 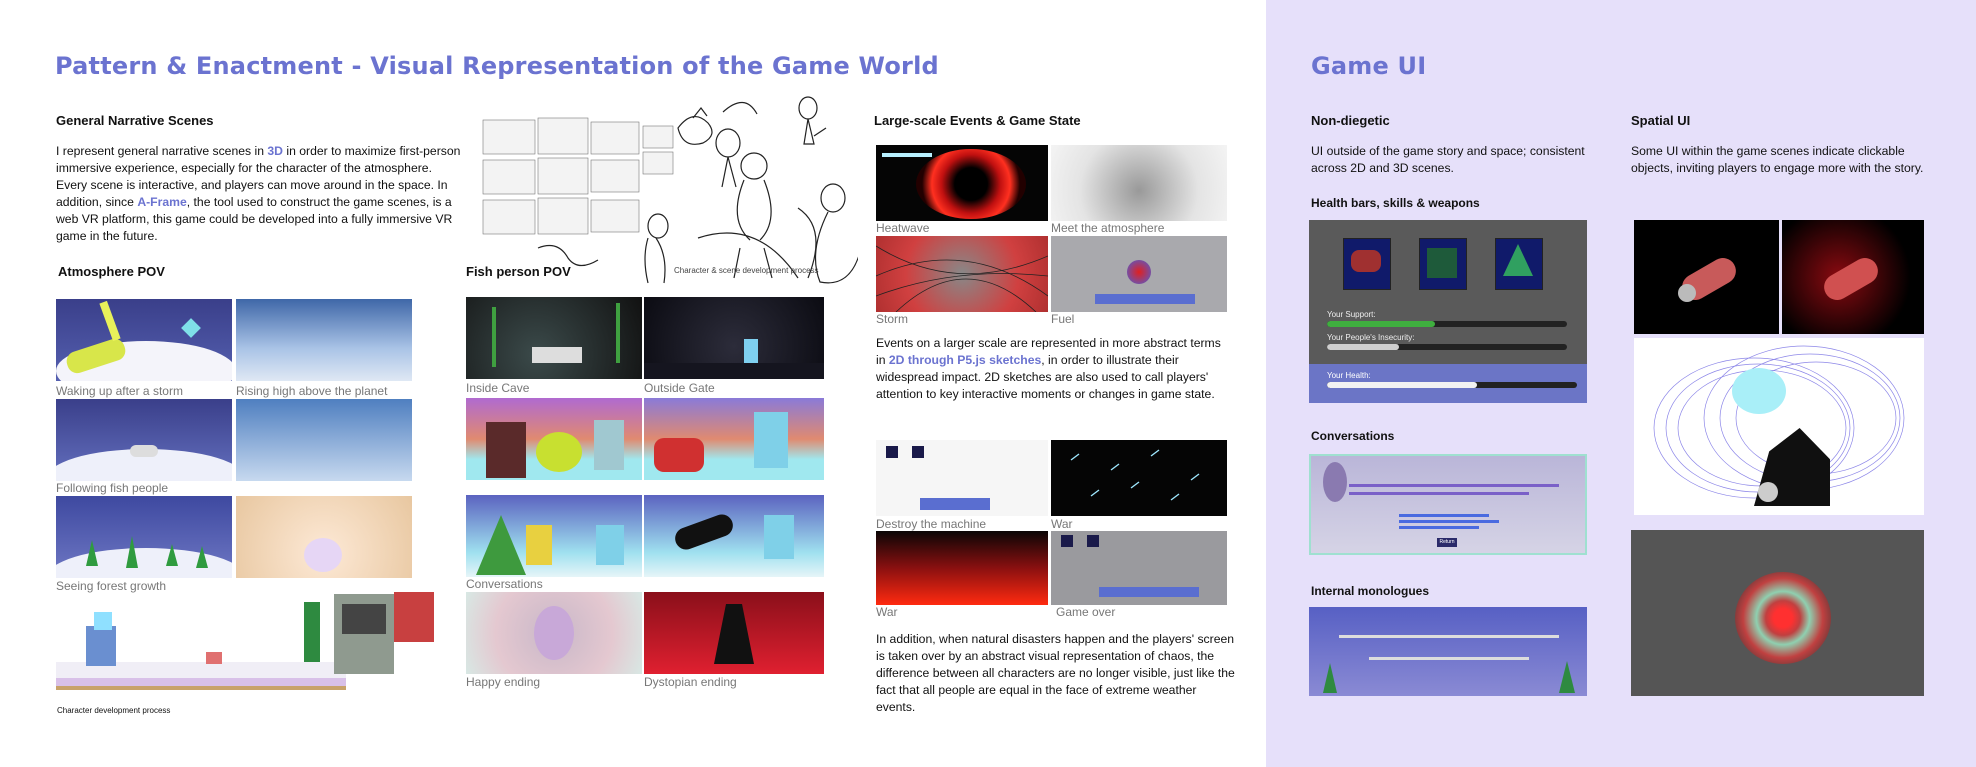 I want to click on conversations-heading: Conversations, so click(x=1353, y=436).